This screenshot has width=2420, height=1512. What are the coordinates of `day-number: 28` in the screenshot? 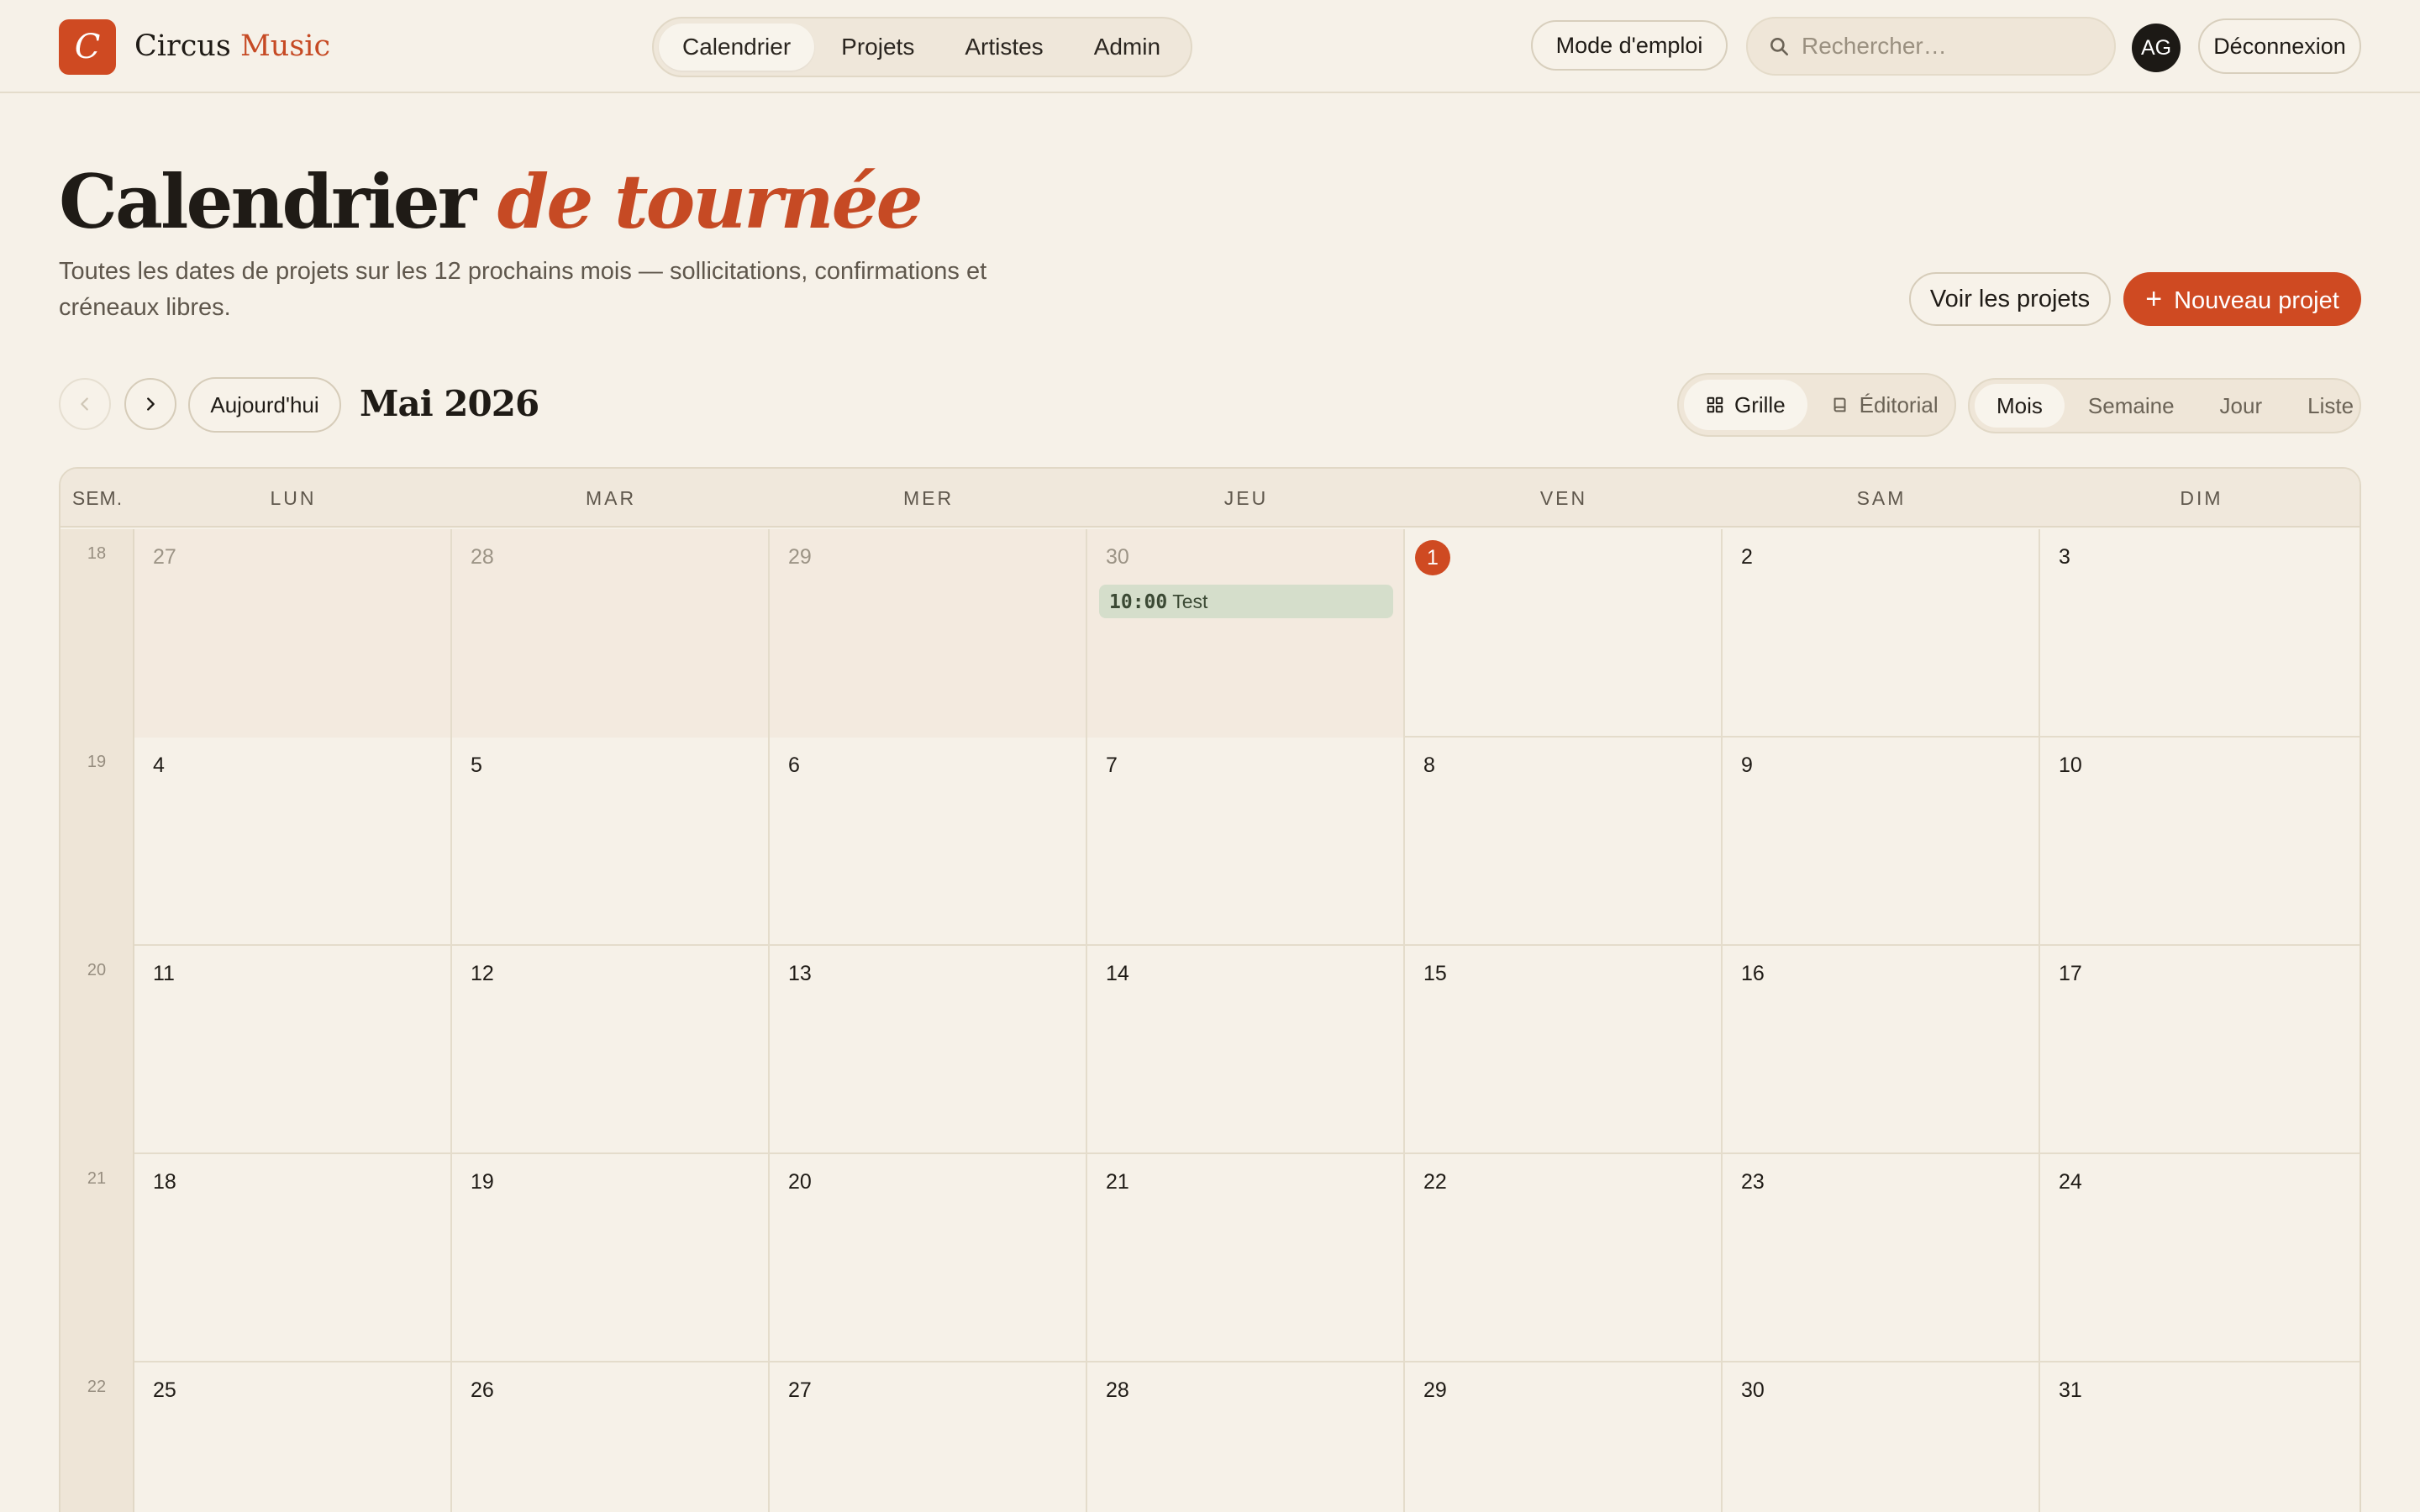 It's located at (1117, 1390).